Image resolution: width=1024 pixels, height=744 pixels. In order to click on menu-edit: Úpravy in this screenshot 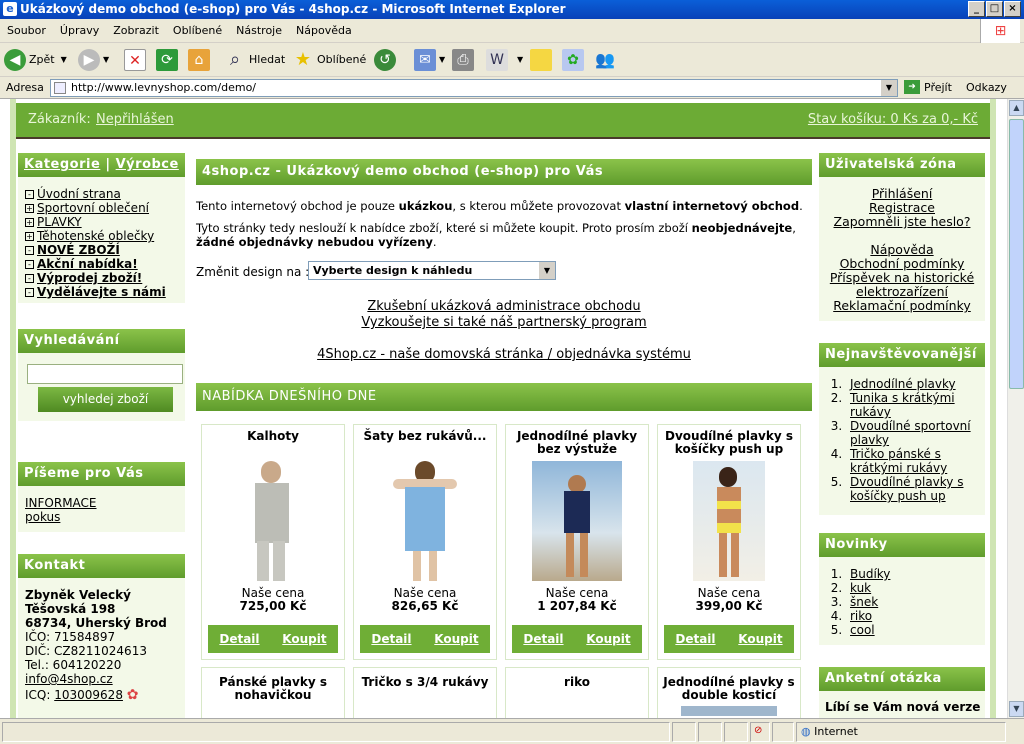, I will do `click(79, 31)`.